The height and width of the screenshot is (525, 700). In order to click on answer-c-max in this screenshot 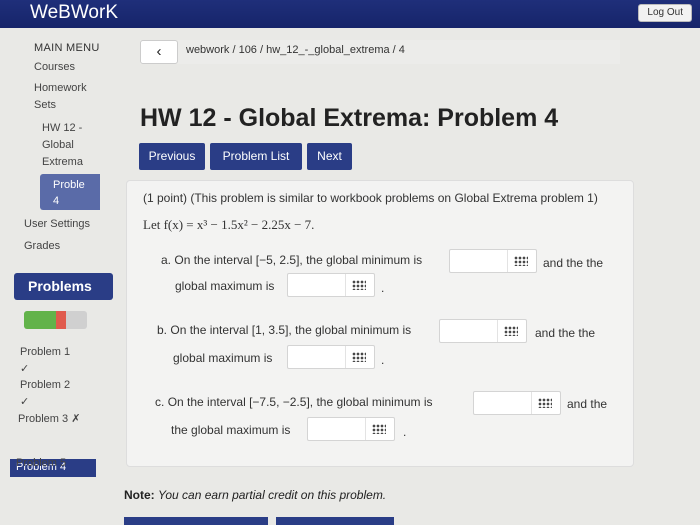, I will do `click(351, 429)`.